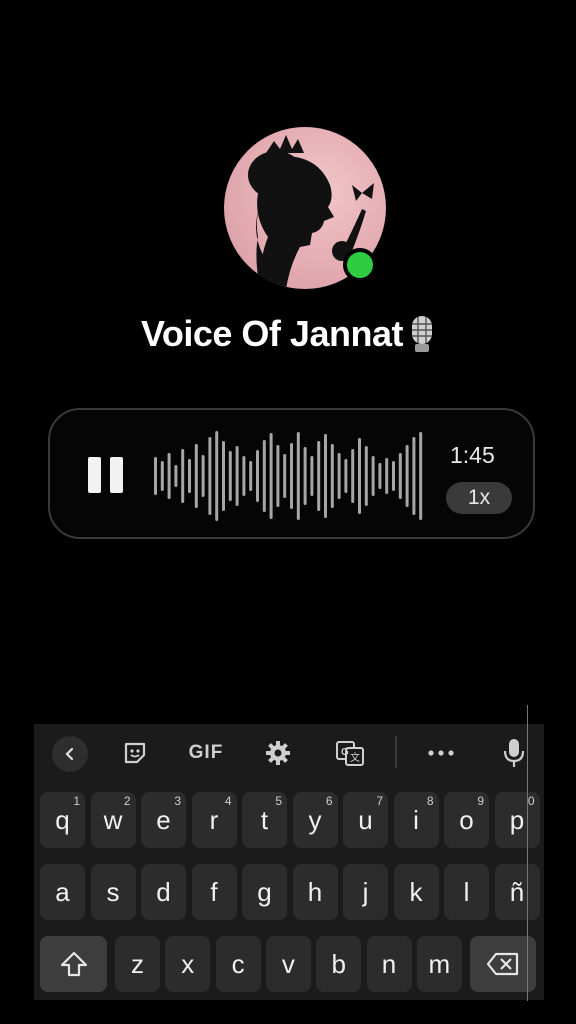  Describe the element at coordinates (339, 964) in the screenshot. I see `key-b: b` at that location.